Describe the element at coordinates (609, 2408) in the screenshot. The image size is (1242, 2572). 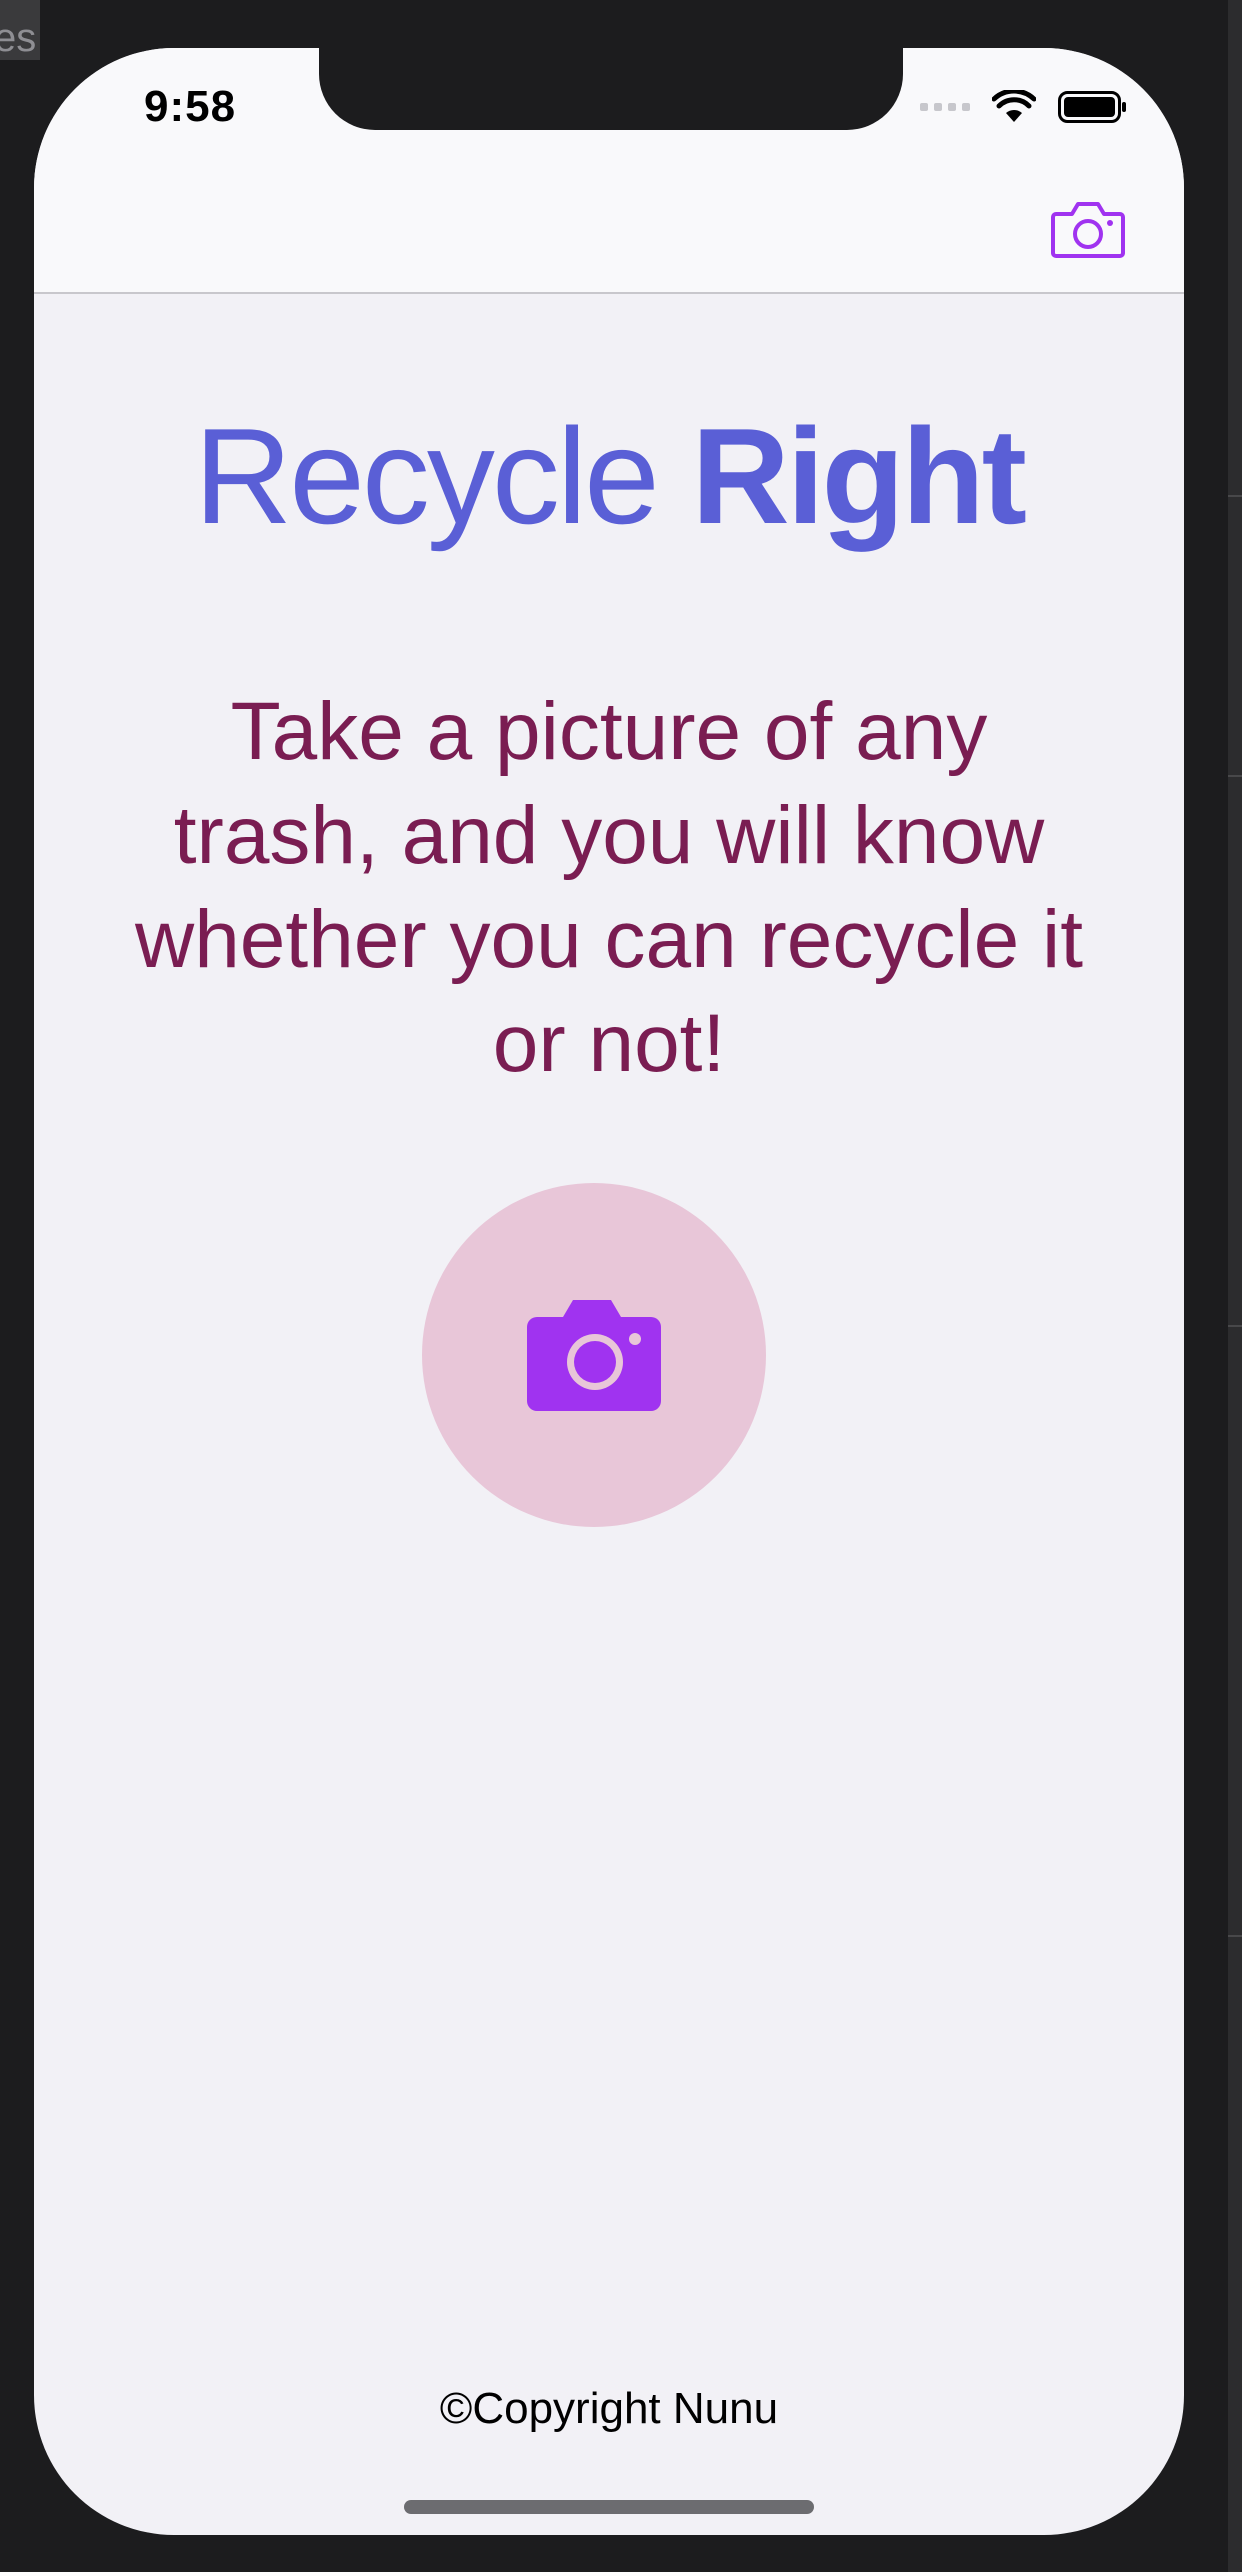
I see `copyright-text: ©Copyright Nunu` at that location.